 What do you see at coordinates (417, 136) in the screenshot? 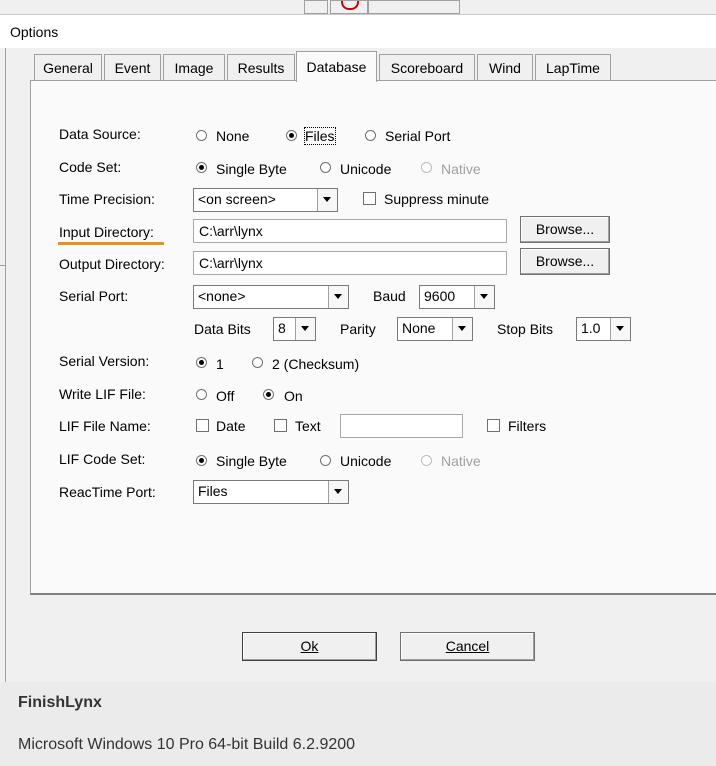
I see `data-source-serial-label: Serial Port` at bounding box center [417, 136].